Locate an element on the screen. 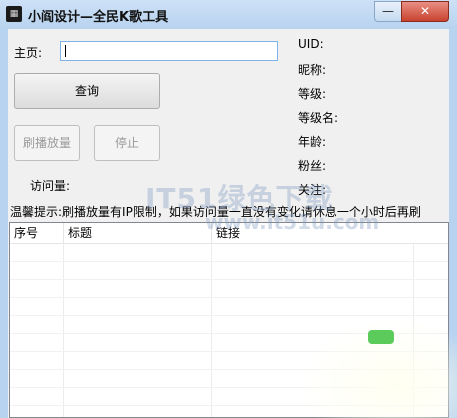 This screenshot has height=418, width=457. text-caret is located at coordinates (65, 51).